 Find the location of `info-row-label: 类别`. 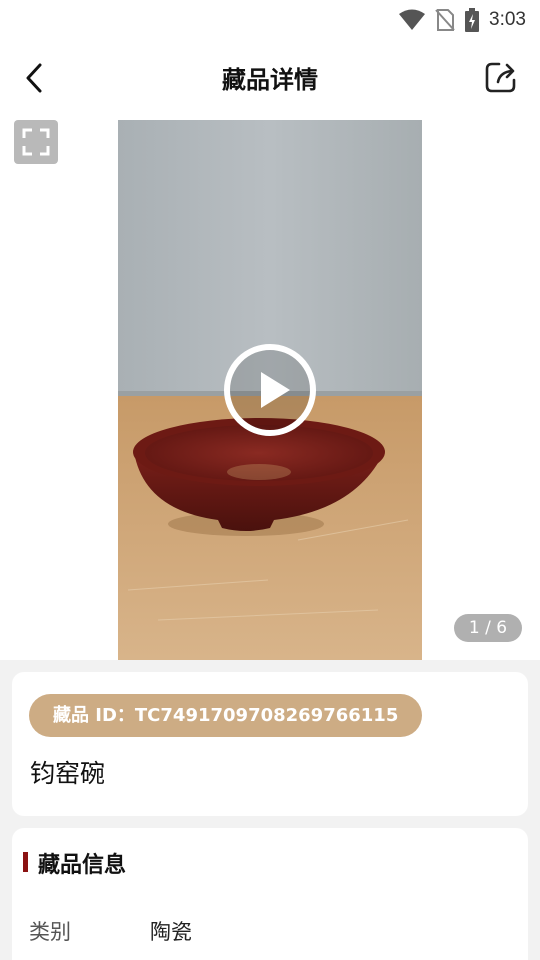

info-row-label: 类别 is located at coordinates (50, 932).